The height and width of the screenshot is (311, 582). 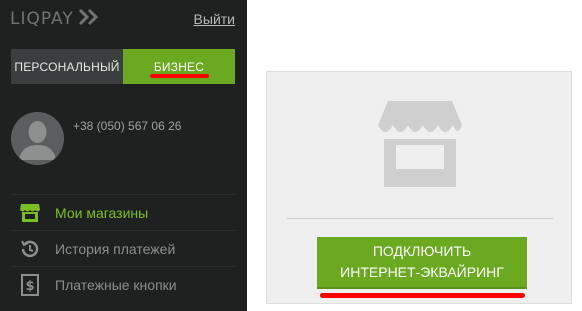 I want to click on dollar-icon: $, so click(x=30, y=285).